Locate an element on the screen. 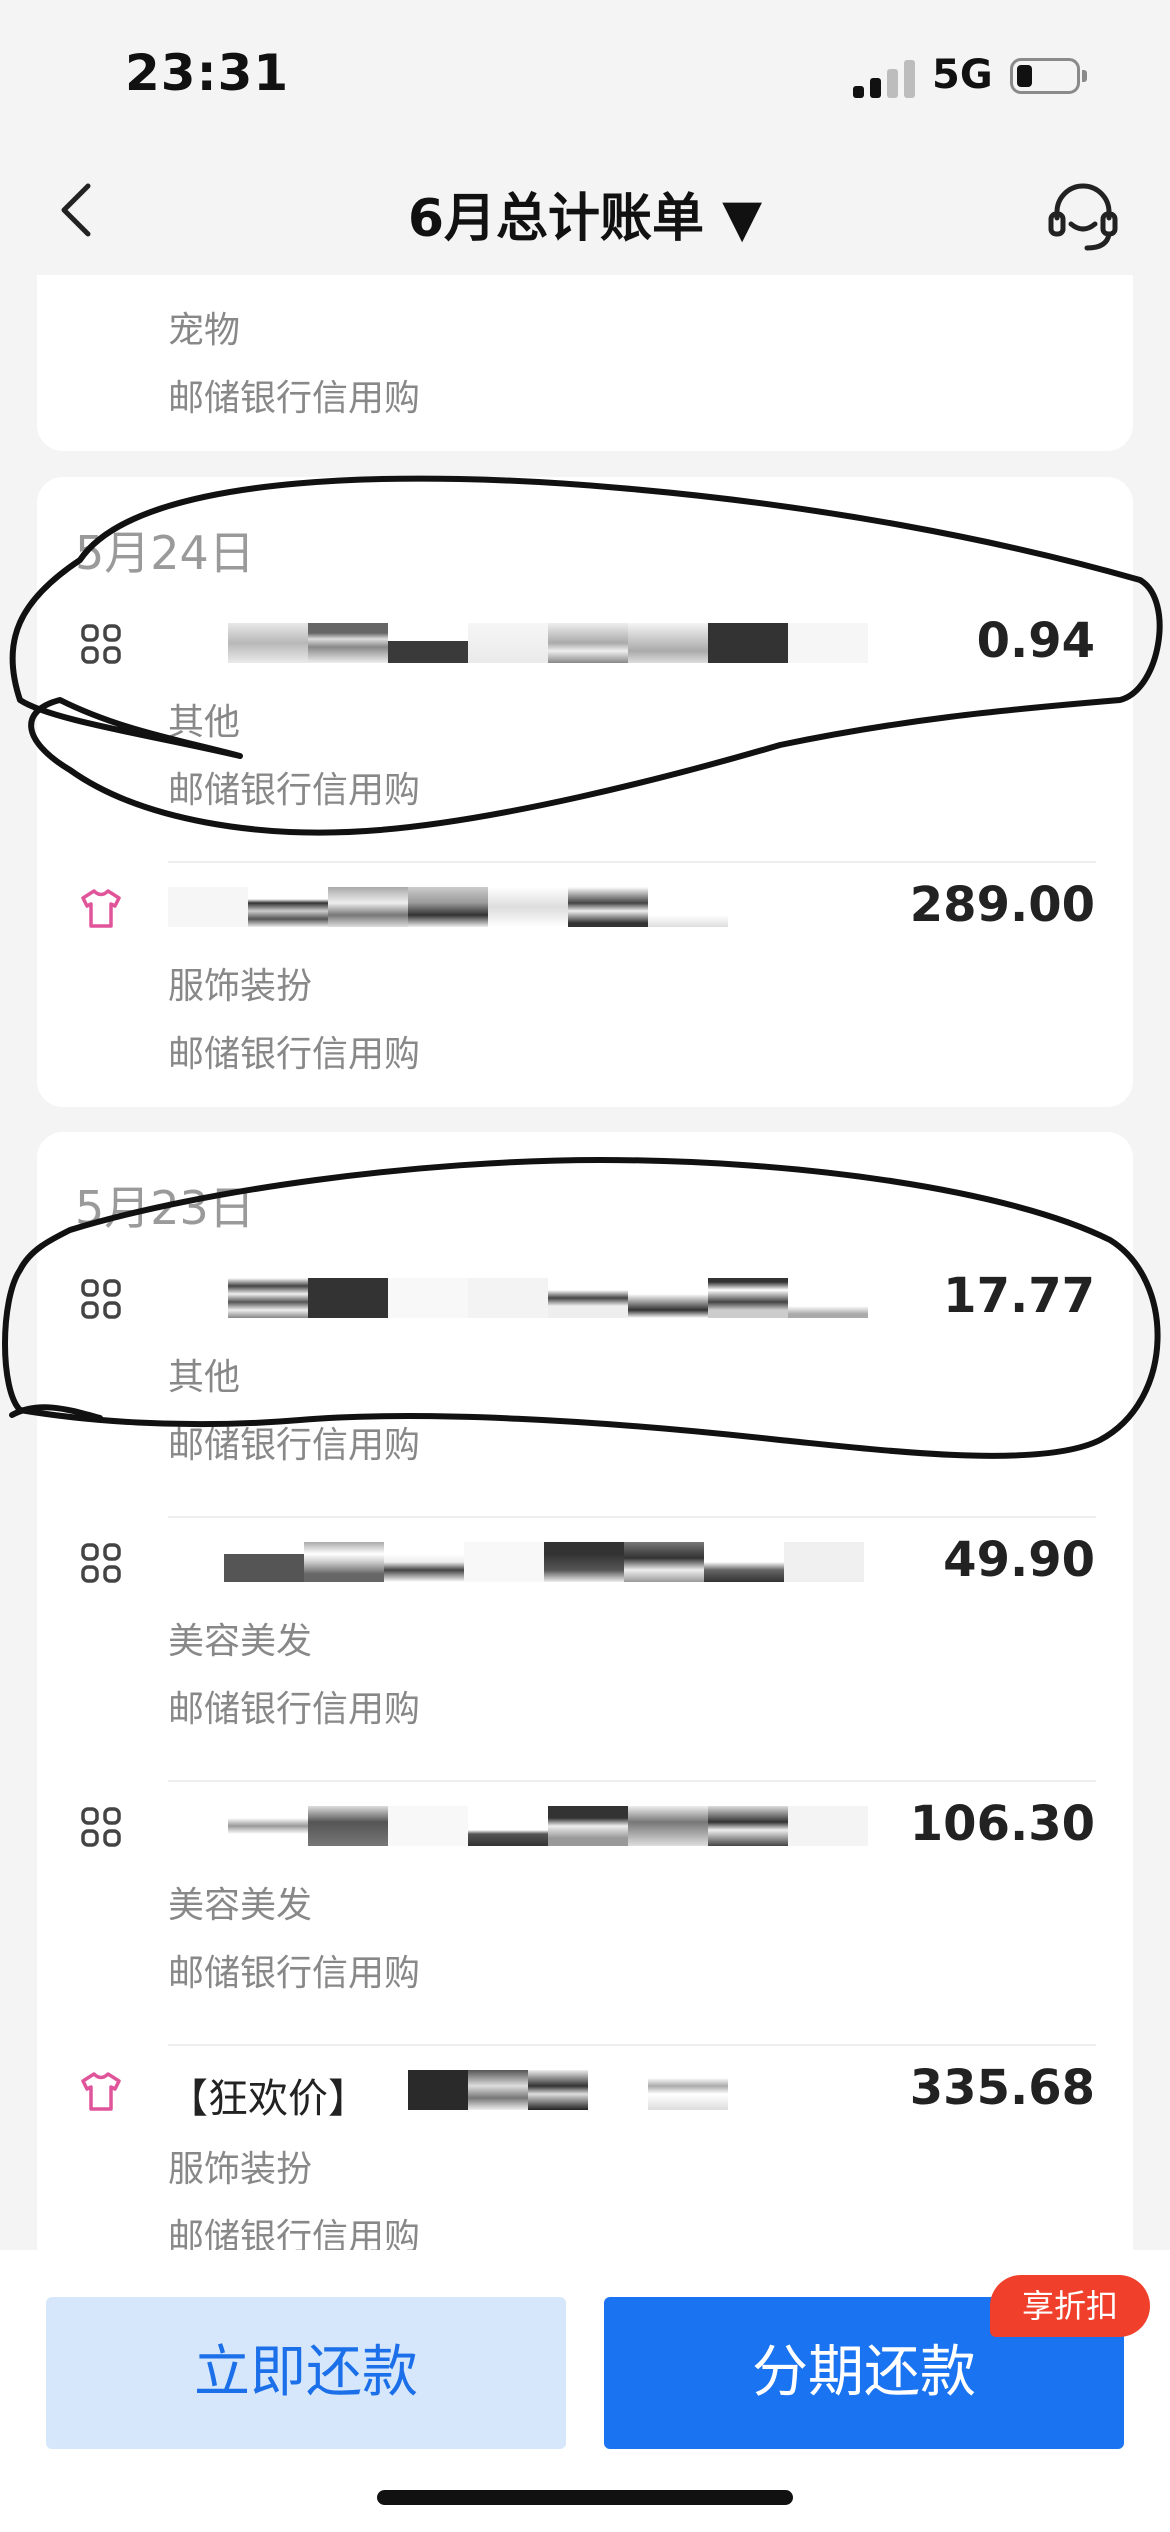  transaction-amount: 289.00 is located at coordinates (1002, 905).